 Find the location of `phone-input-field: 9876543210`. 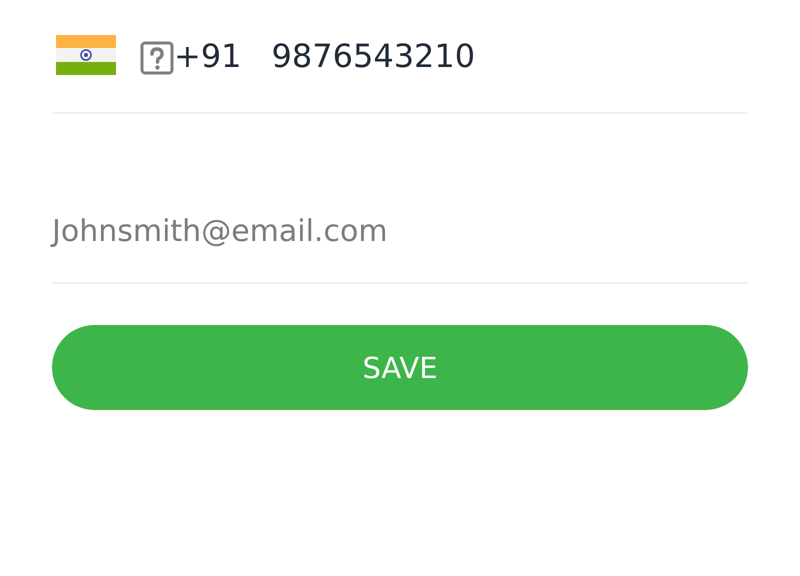

phone-input-field: 9876543210 is located at coordinates (422, 56).